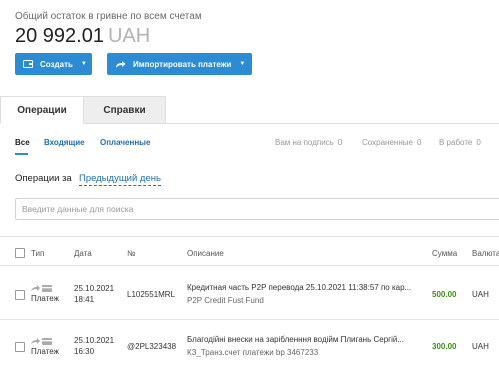  What do you see at coordinates (84, 299) in the screenshot?
I see `row-time: 18:41` at bounding box center [84, 299].